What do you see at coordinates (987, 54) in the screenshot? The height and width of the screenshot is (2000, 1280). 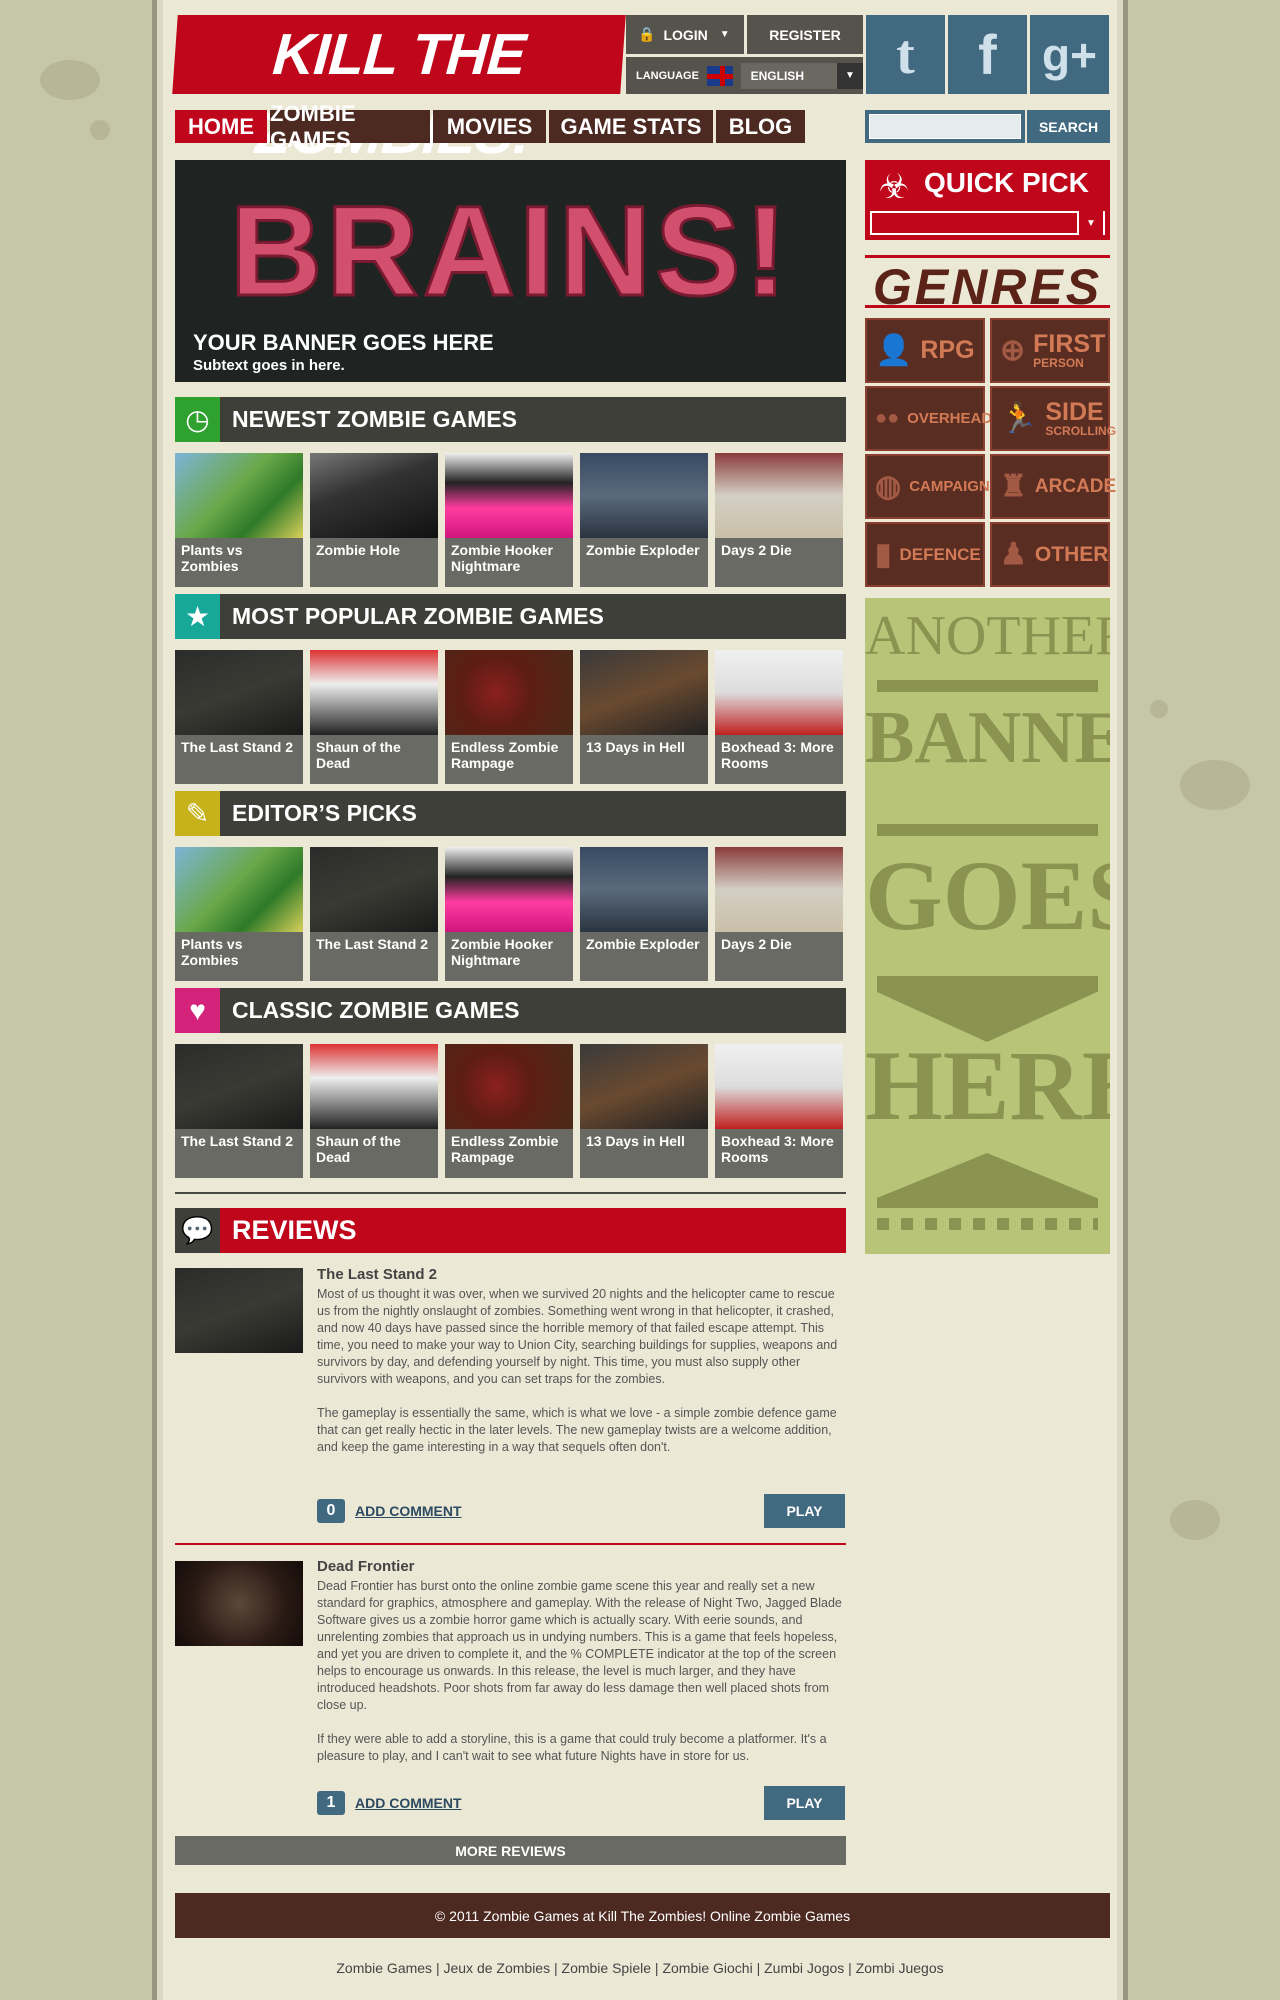 I see `facebook-icon: f` at bounding box center [987, 54].